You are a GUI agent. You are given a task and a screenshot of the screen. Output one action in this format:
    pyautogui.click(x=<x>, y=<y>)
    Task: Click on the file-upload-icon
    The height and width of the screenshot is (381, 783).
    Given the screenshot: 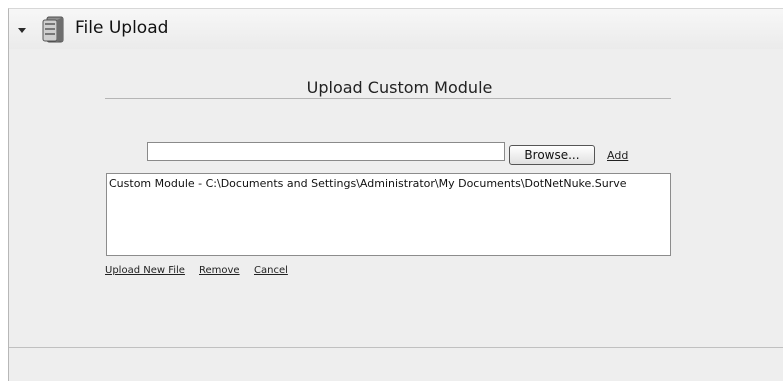 What is the action you would take?
    pyautogui.click(x=54, y=29)
    